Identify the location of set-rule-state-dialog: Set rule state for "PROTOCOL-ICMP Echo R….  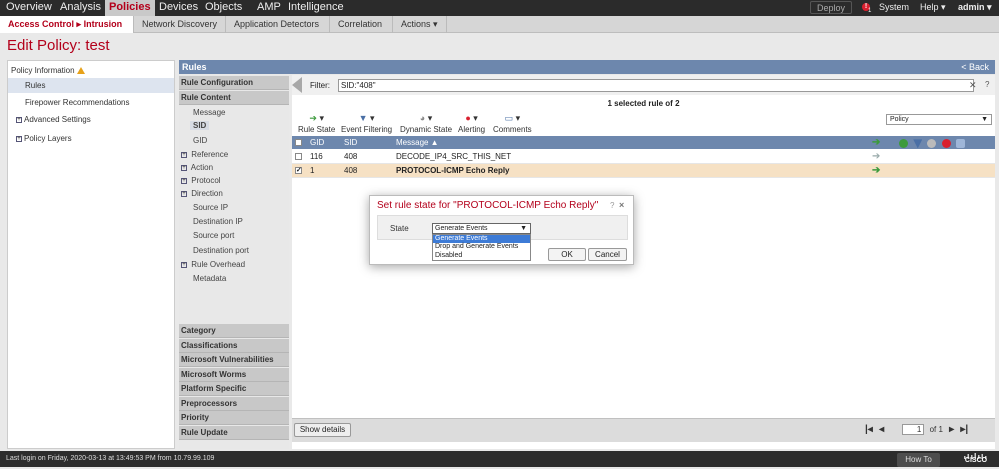
(501, 230).